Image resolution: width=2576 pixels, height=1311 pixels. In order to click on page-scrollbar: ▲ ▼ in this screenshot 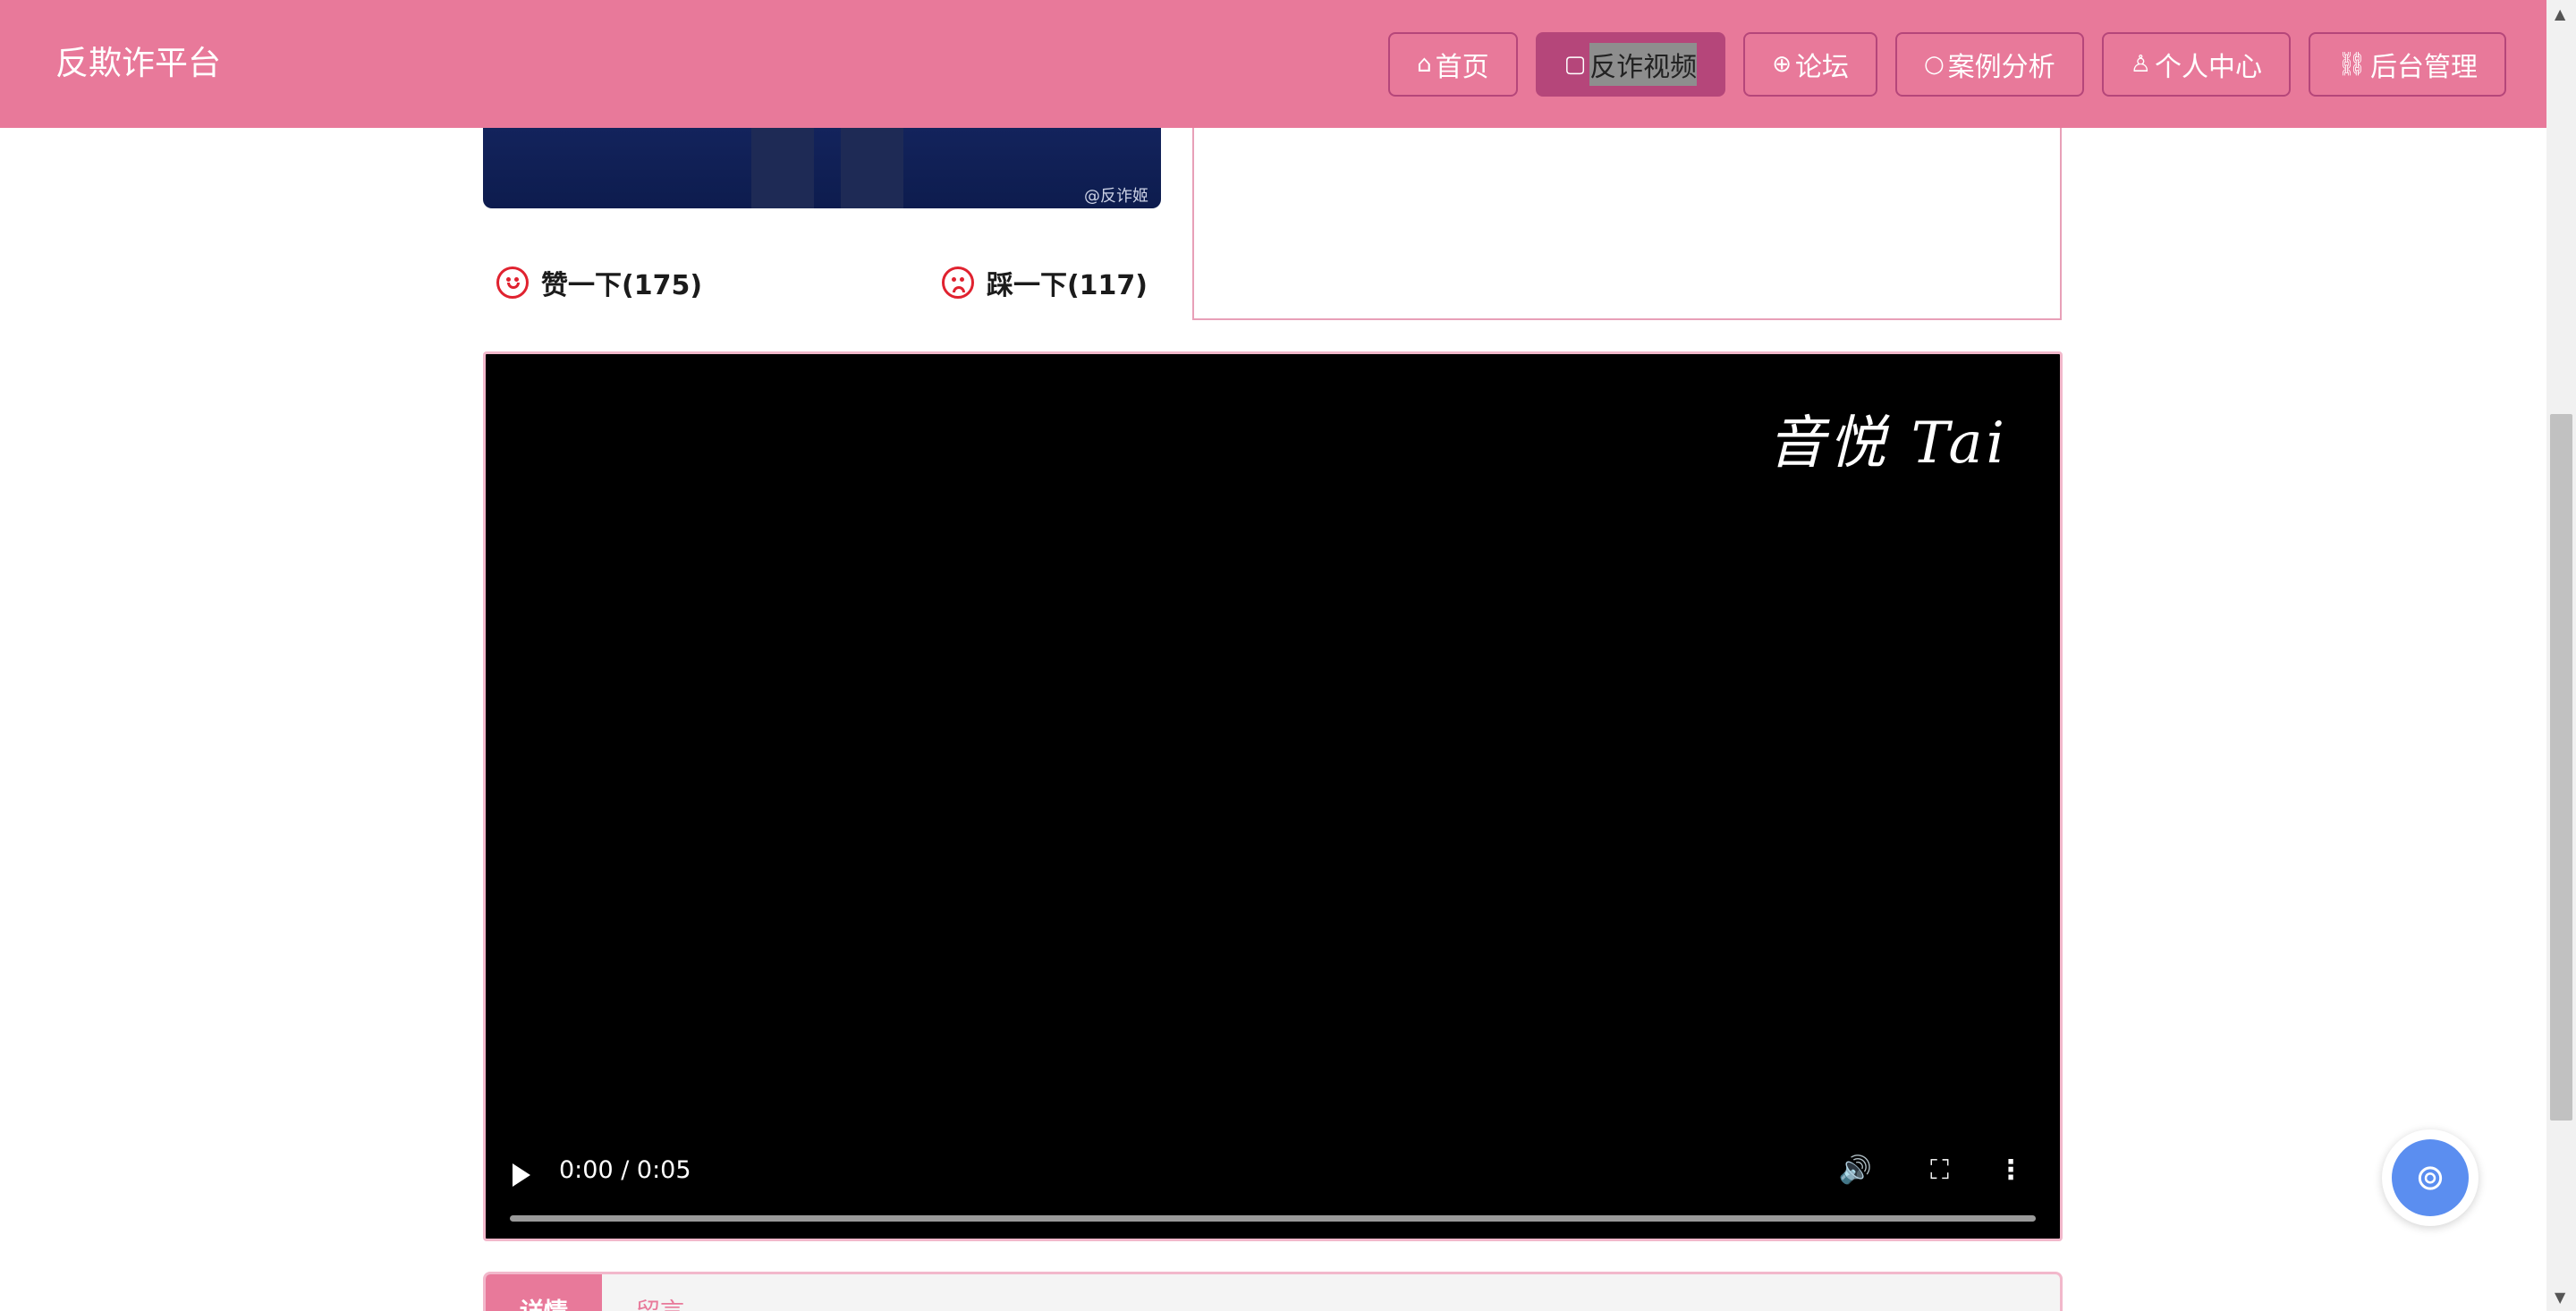, I will do `click(2561, 655)`.